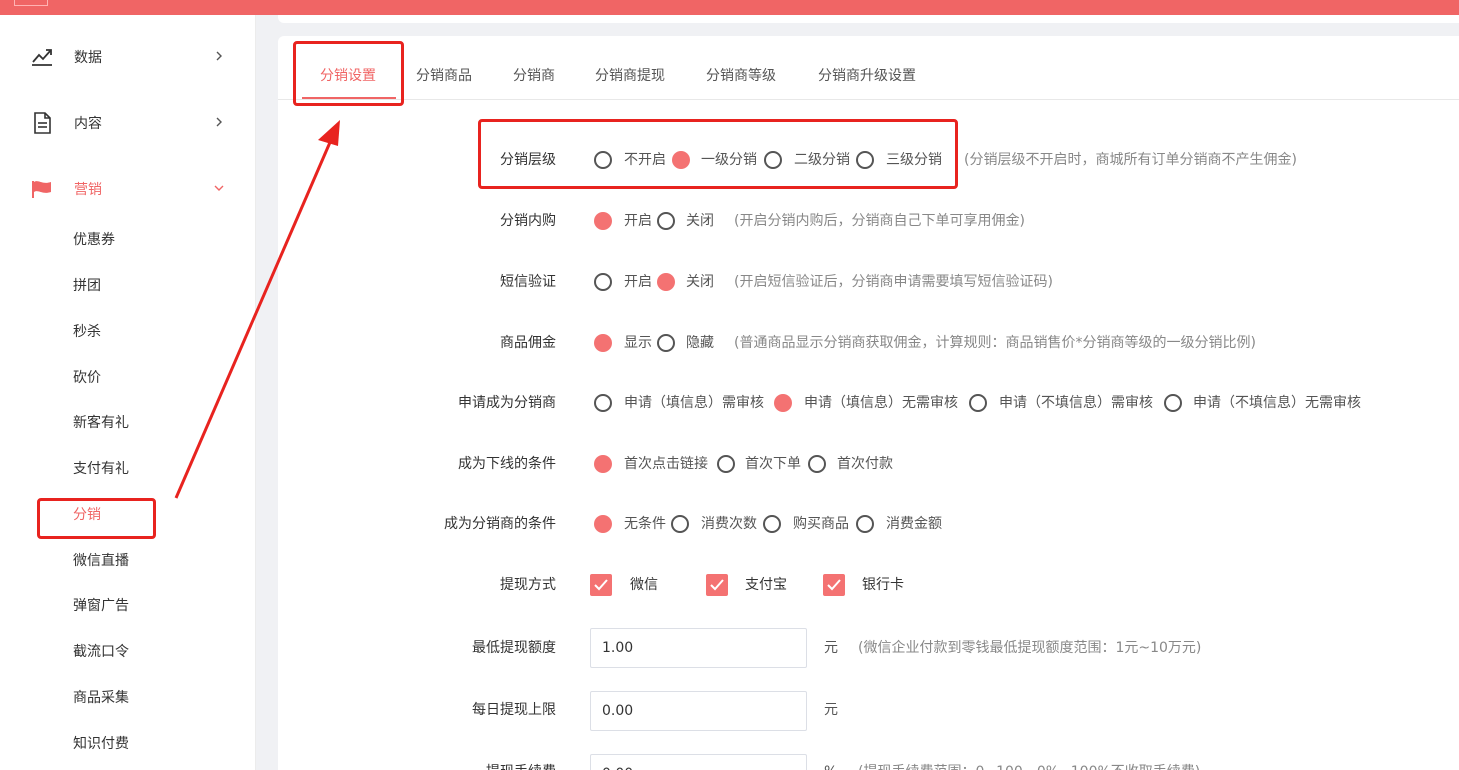 This screenshot has width=1459, height=770. Describe the element at coordinates (348, 76) in the screenshot. I see `tab-distribution-settings: 分销设置` at that location.